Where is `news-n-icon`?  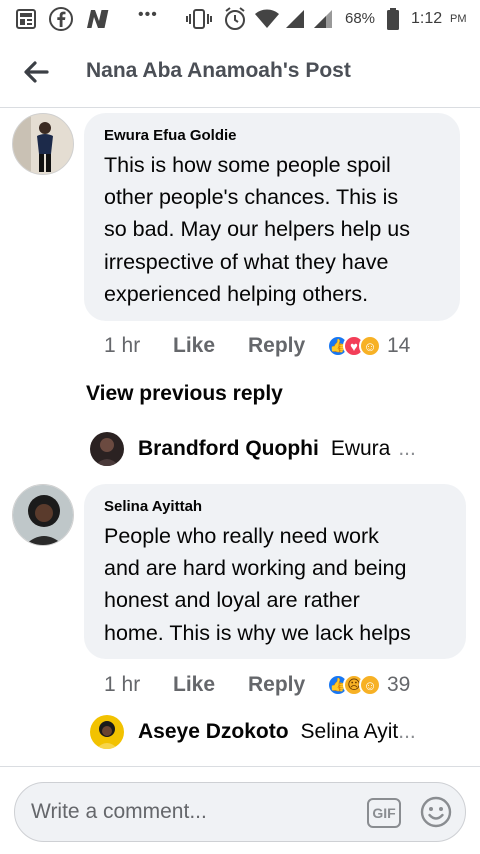 news-n-icon is located at coordinates (98, 19).